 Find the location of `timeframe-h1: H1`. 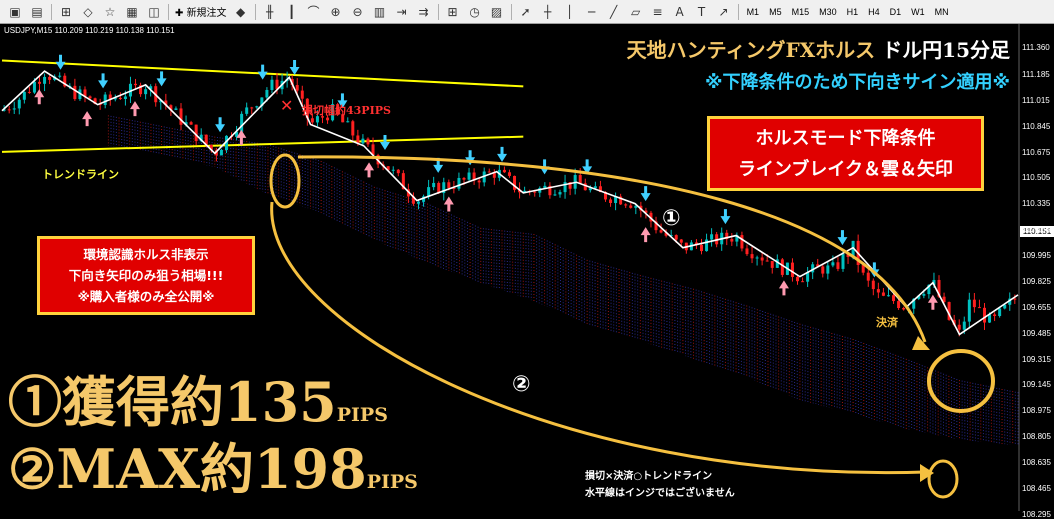

timeframe-h1: H1 is located at coordinates (853, 12).